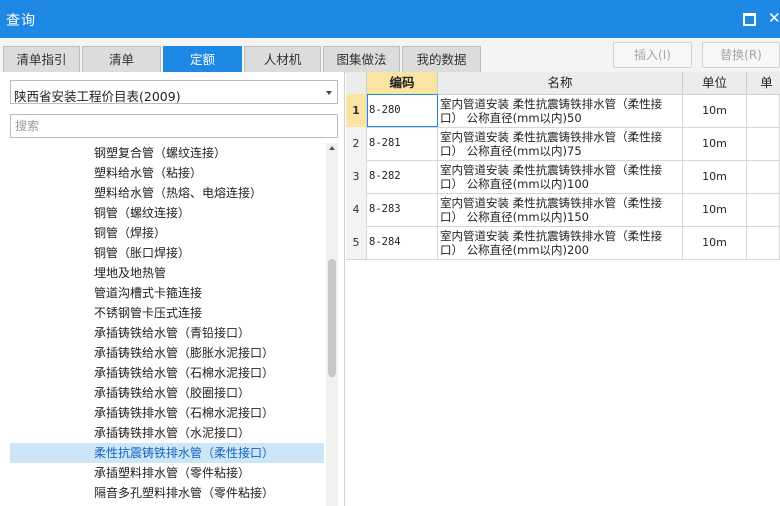 Image resolution: width=780 pixels, height=506 pixels. I want to click on name-cell: 室内管道安装 柔性抗震铸铁排水管（柔性接 口） 公称直径(mm以内)150, so click(560, 209).